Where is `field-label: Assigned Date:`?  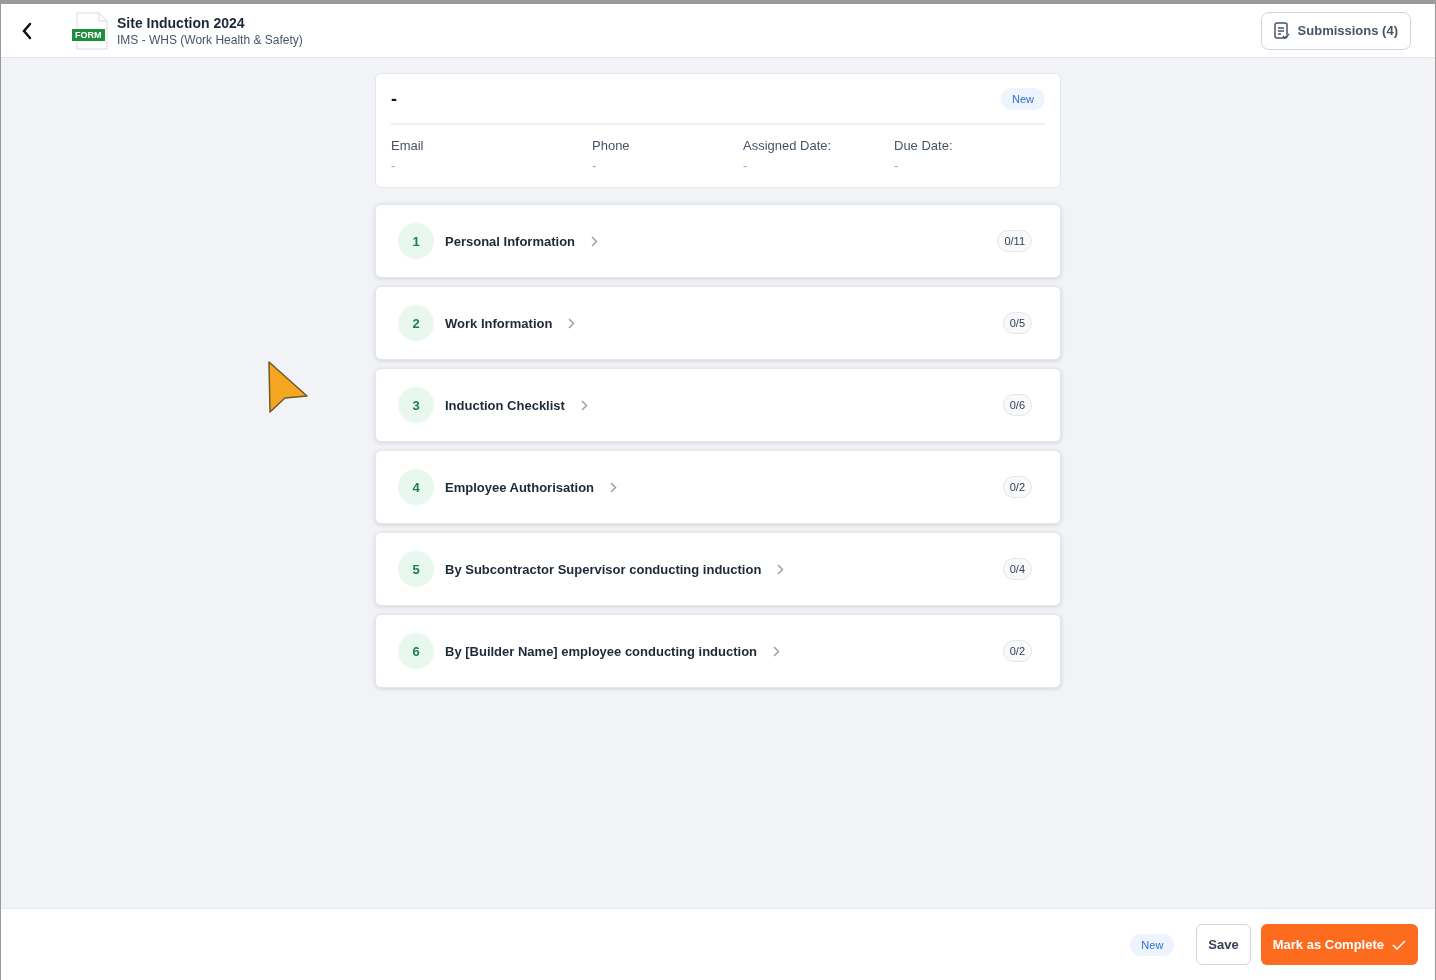
field-label: Assigned Date: is located at coordinates (788, 145).